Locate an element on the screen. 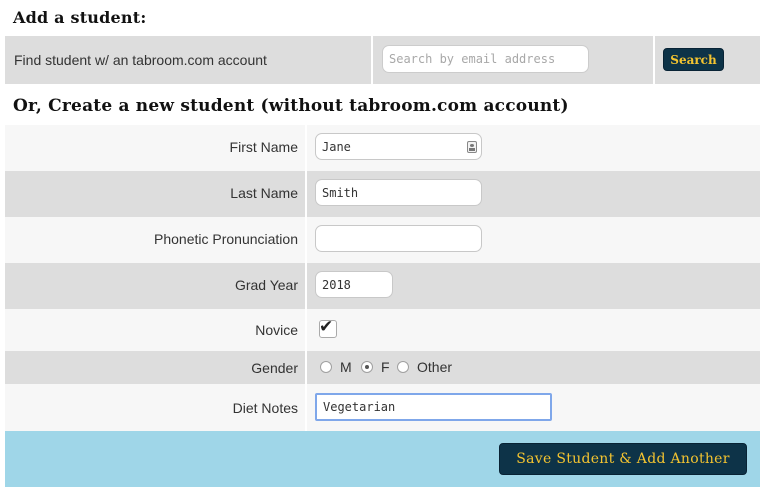  email-search-input is located at coordinates (485, 59).